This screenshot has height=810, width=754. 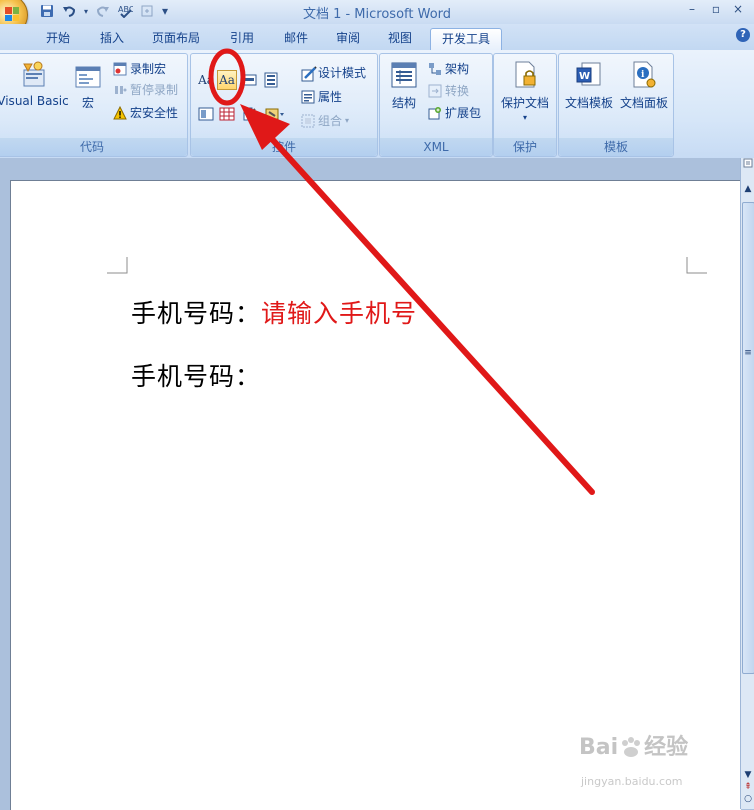 I want to click on margin-corner-top-left, so click(x=117, y=265).